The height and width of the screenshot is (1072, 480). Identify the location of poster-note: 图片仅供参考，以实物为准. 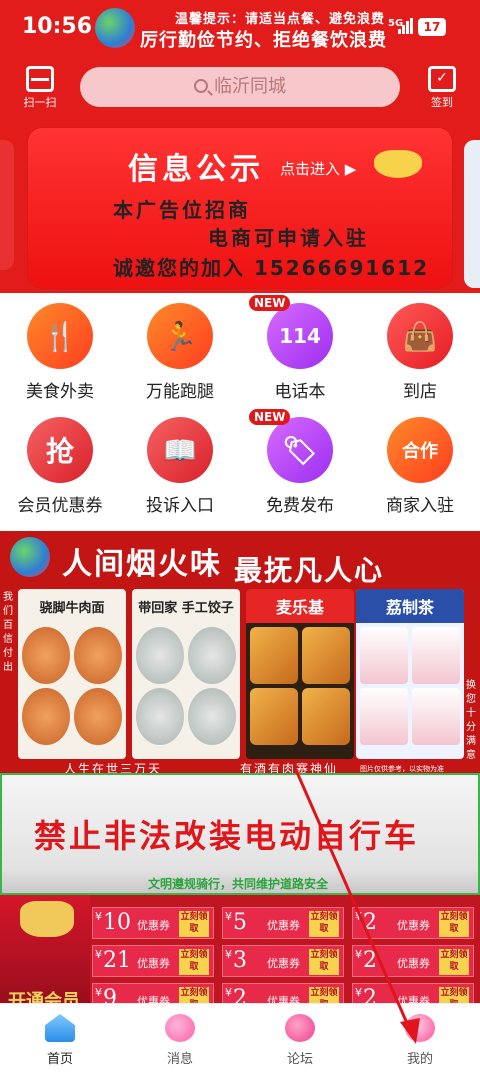
(402, 769).